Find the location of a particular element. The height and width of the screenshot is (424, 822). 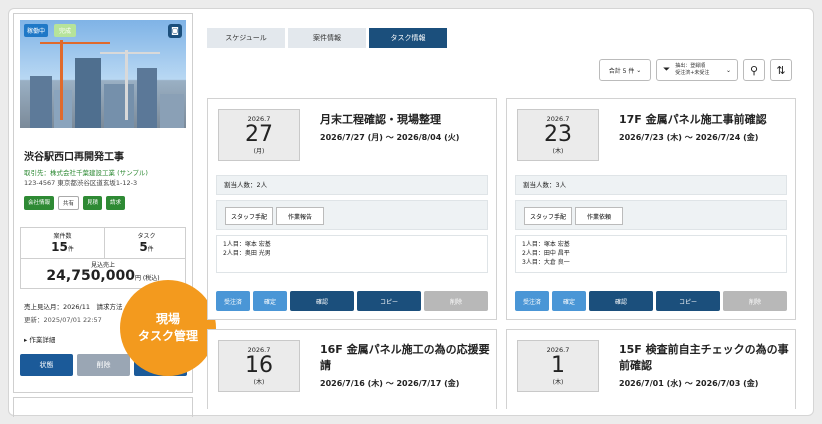

sort-icon: ⇅ is located at coordinates (781, 70).